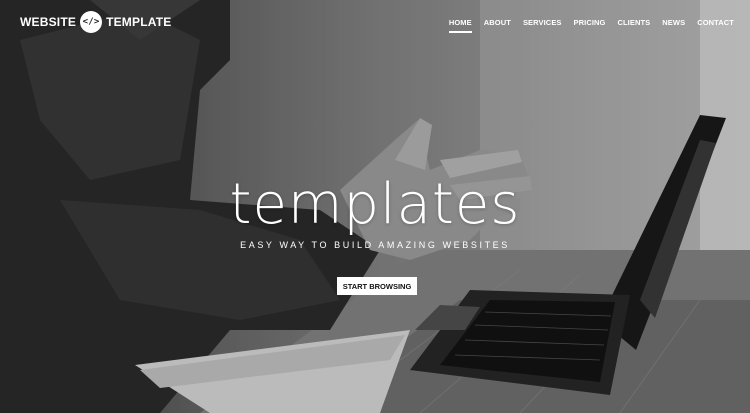 Image resolution: width=750 pixels, height=413 pixels. Describe the element at coordinates (375, 245) in the screenshot. I see `hero-tagline: EASY WAY TO BUILD AMAZING WEBSITES` at that location.